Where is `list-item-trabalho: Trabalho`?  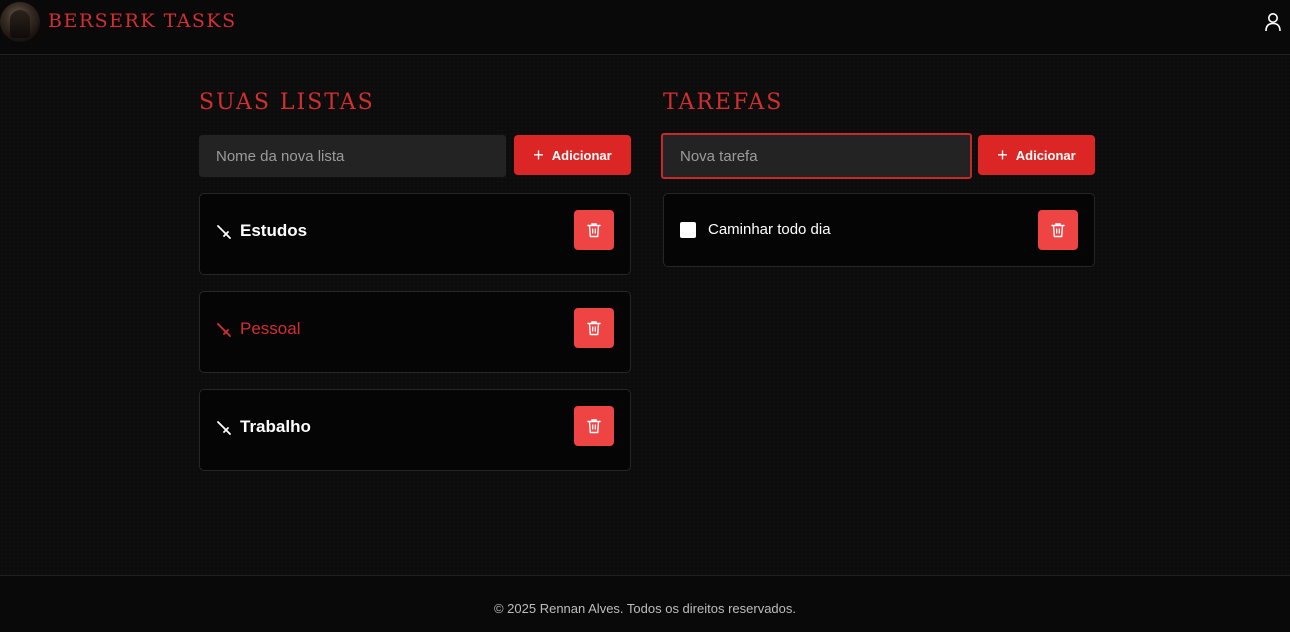
list-item-trabalho: Trabalho is located at coordinates (415, 430).